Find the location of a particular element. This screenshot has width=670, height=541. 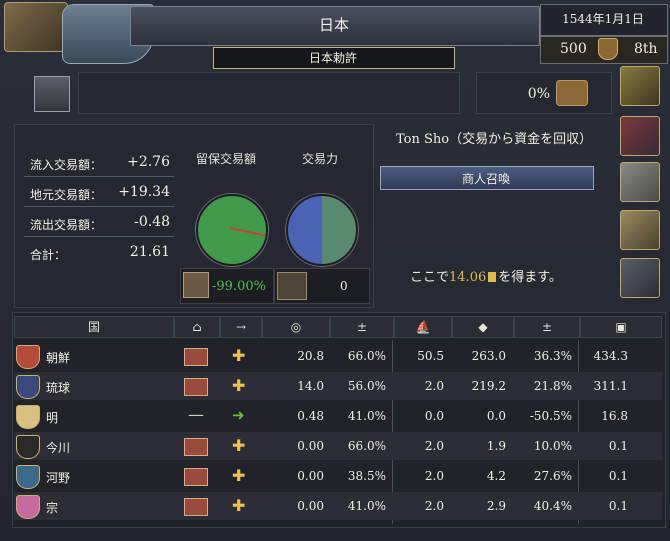

header-power-icon: ◆ is located at coordinates (483, 327).